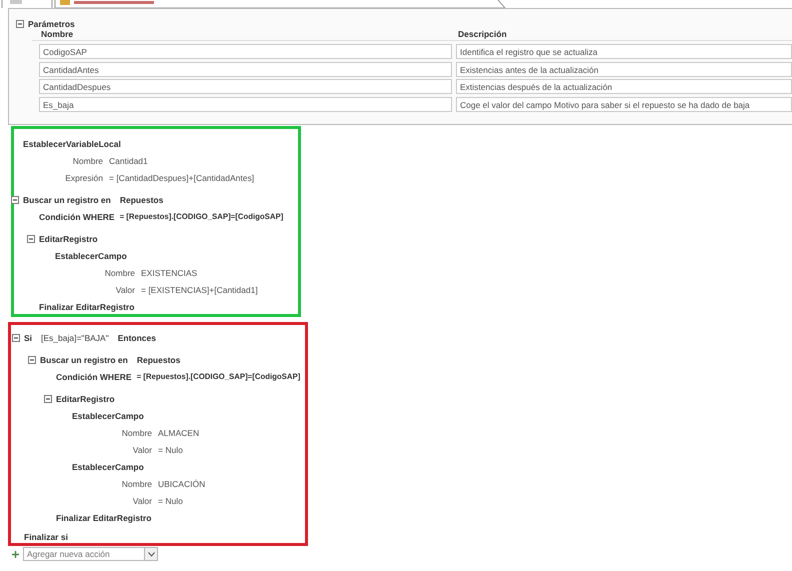 This screenshot has width=792, height=571. What do you see at coordinates (624, 86) in the screenshot?
I see `parameter-description-field: Extistencias después de la actualización` at bounding box center [624, 86].